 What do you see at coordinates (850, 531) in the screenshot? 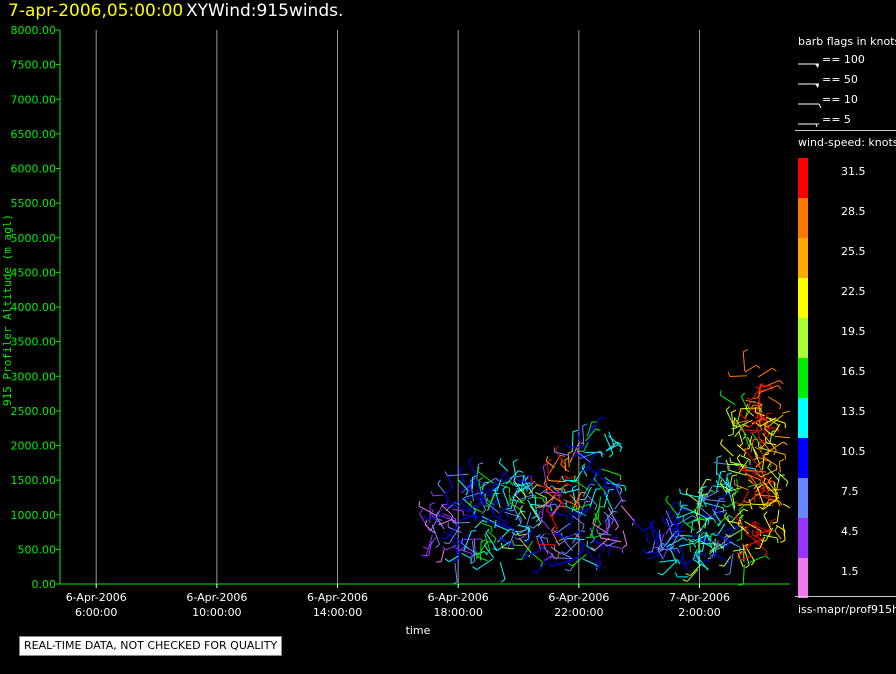
I see `speed-legend-label: 4.5` at bounding box center [850, 531].